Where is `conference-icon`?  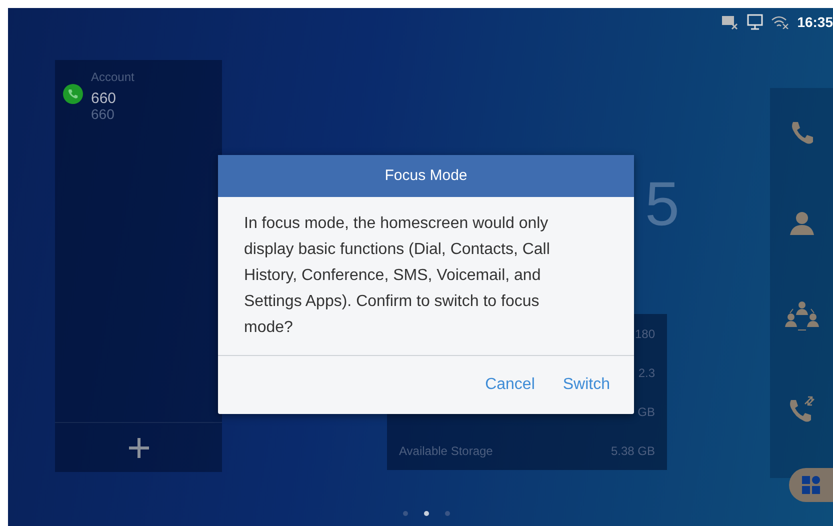
conference-icon is located at coordinates (801, 315).